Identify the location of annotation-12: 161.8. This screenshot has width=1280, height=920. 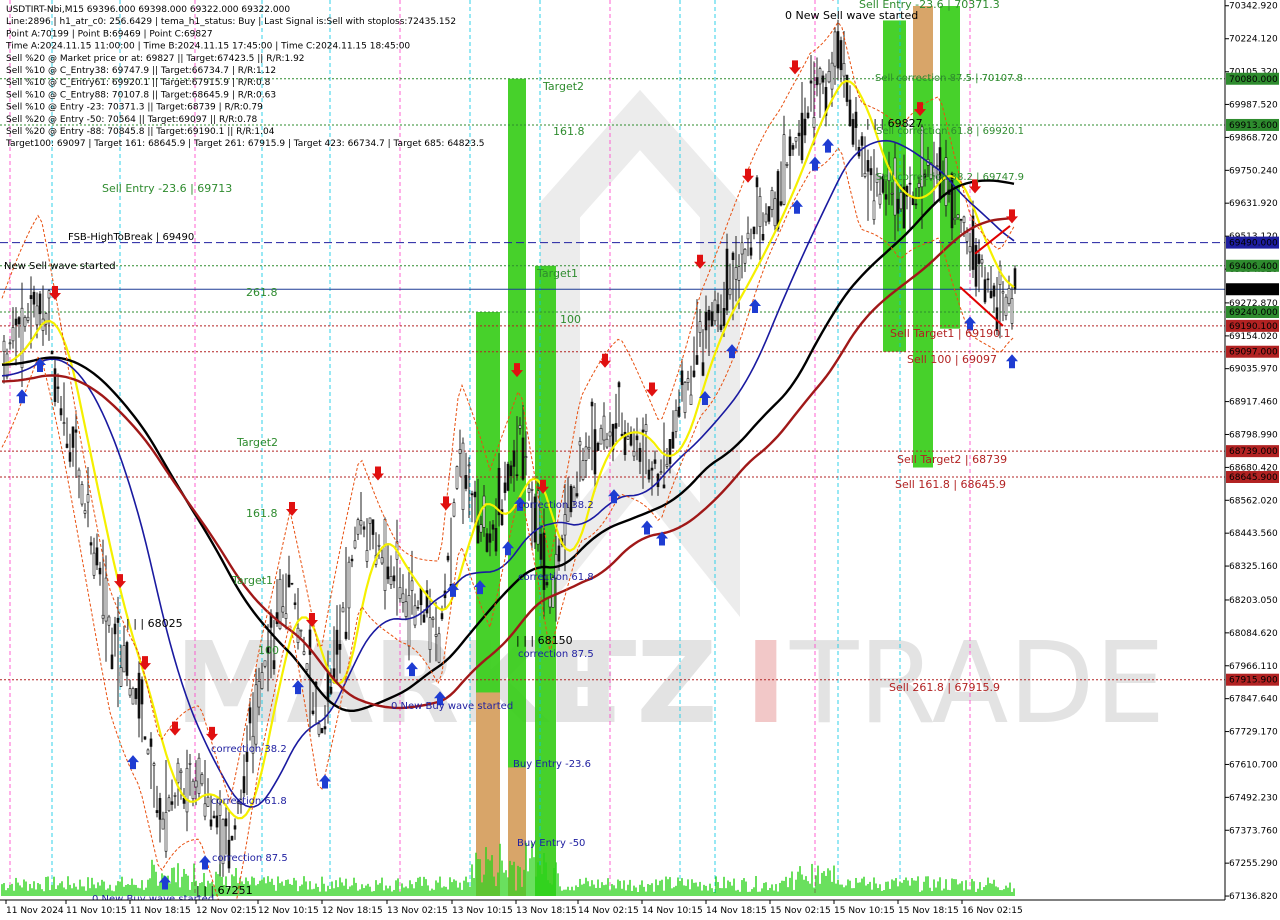
(569, 131).